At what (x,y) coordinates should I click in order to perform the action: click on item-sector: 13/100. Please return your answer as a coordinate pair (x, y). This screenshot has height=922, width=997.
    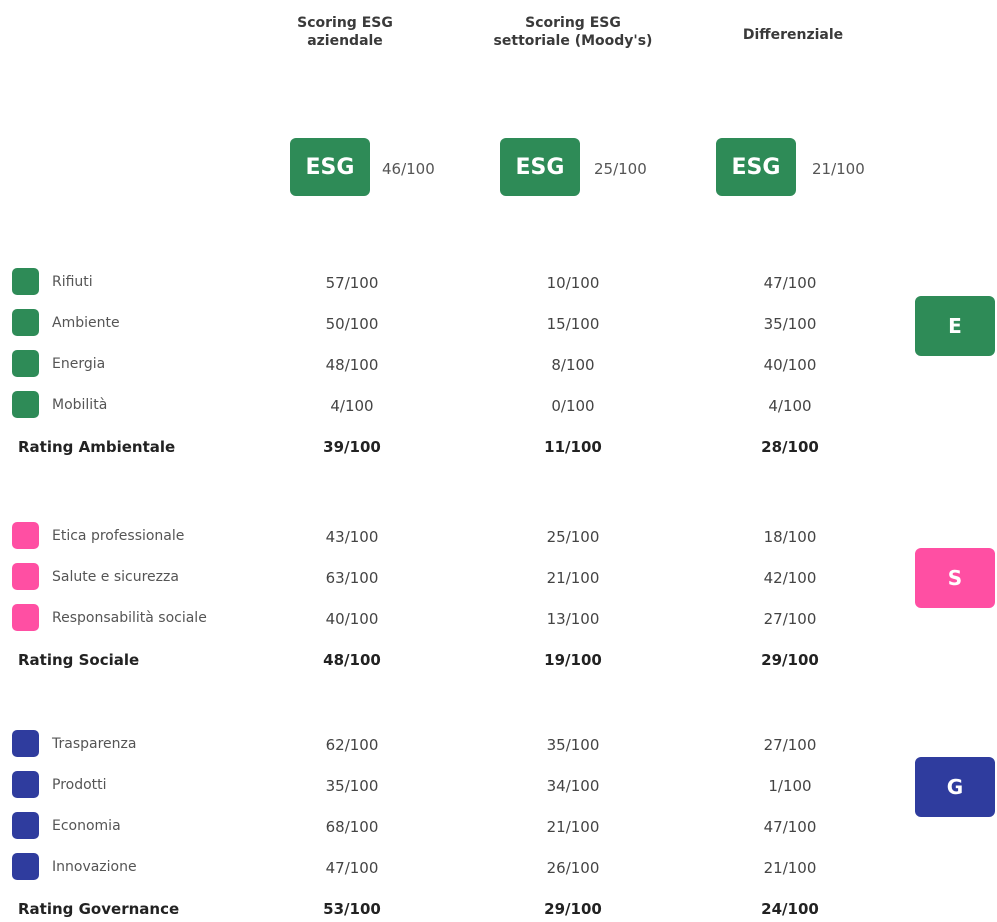
    Looking at the image, I should click on (573, 619).